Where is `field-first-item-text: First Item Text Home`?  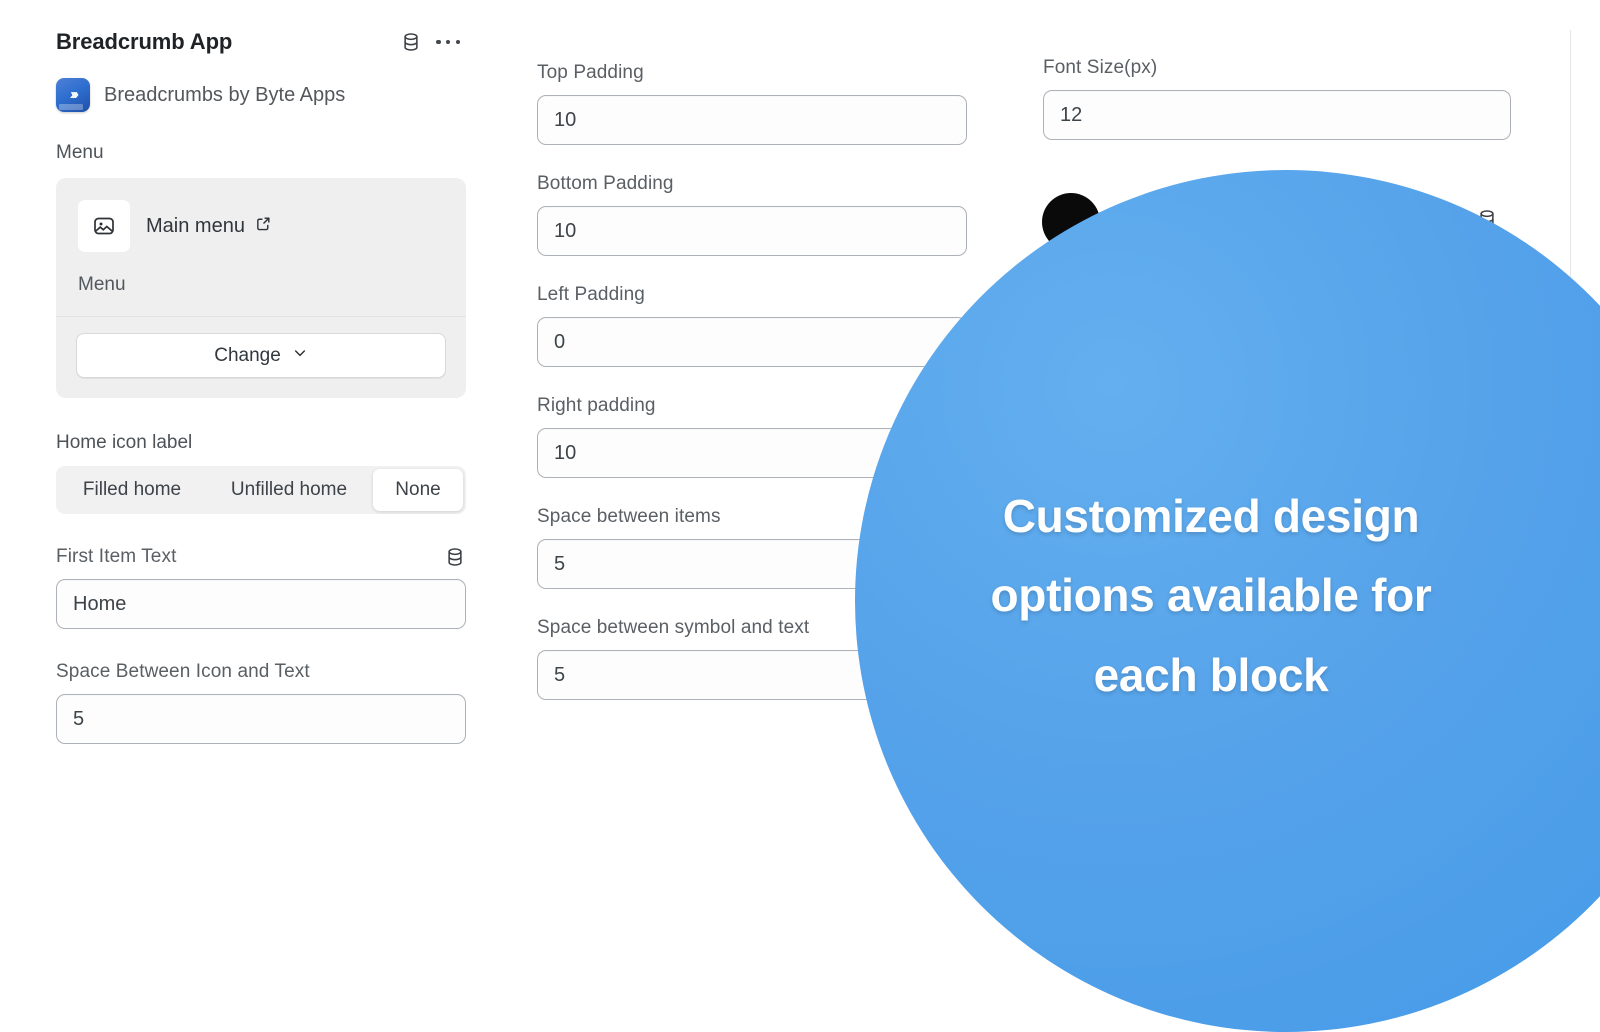 field-first-item-text: First Item Text Home is located at coordinates (261, 587).